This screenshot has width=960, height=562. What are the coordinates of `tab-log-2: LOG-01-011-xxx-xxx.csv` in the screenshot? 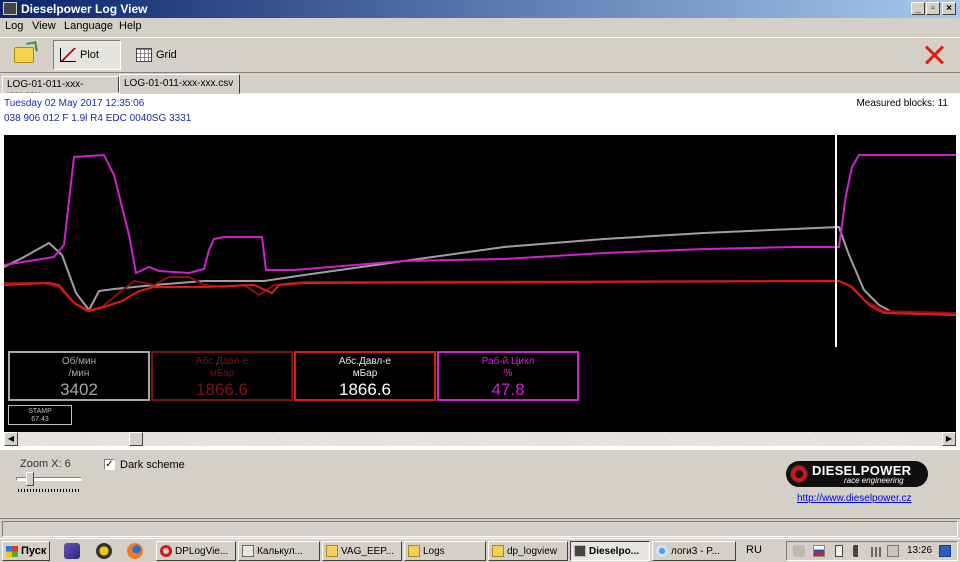 It's located at (179, 84).